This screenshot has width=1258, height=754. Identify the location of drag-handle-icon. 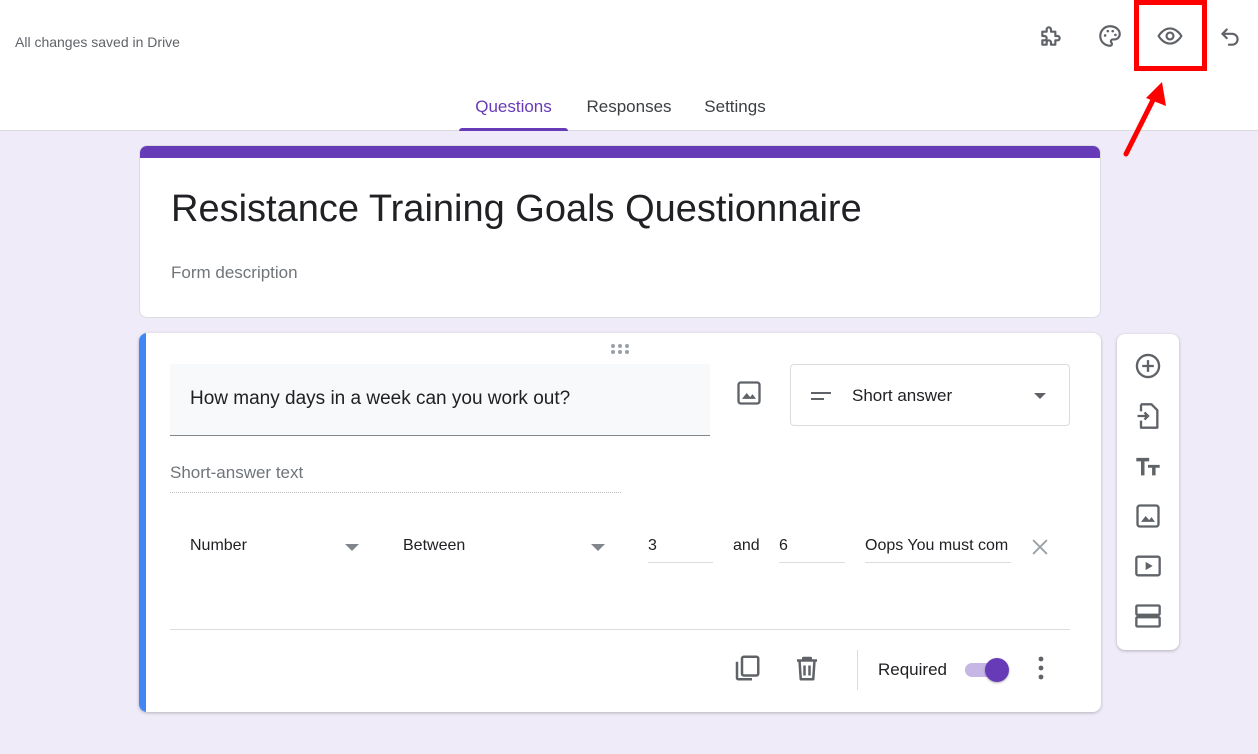
(620, 349).